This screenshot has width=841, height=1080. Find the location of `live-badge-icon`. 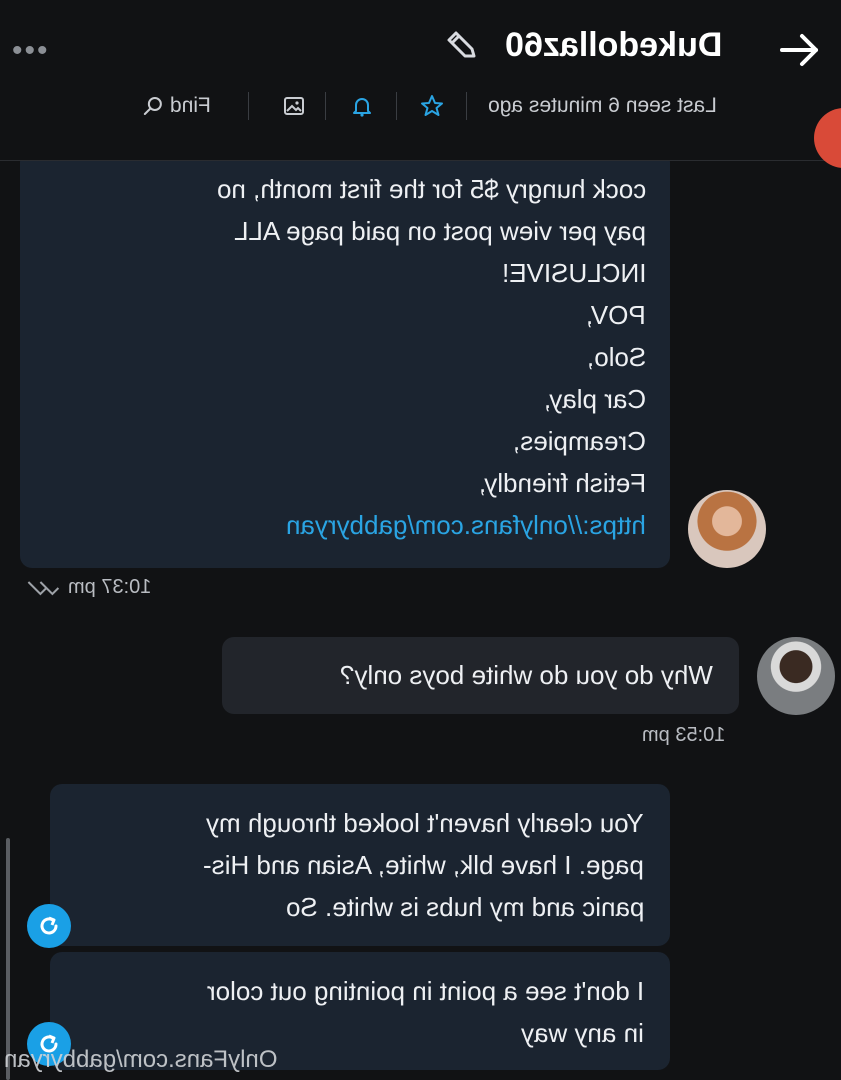

live-badge-icon is located at coordinates (827, 138).